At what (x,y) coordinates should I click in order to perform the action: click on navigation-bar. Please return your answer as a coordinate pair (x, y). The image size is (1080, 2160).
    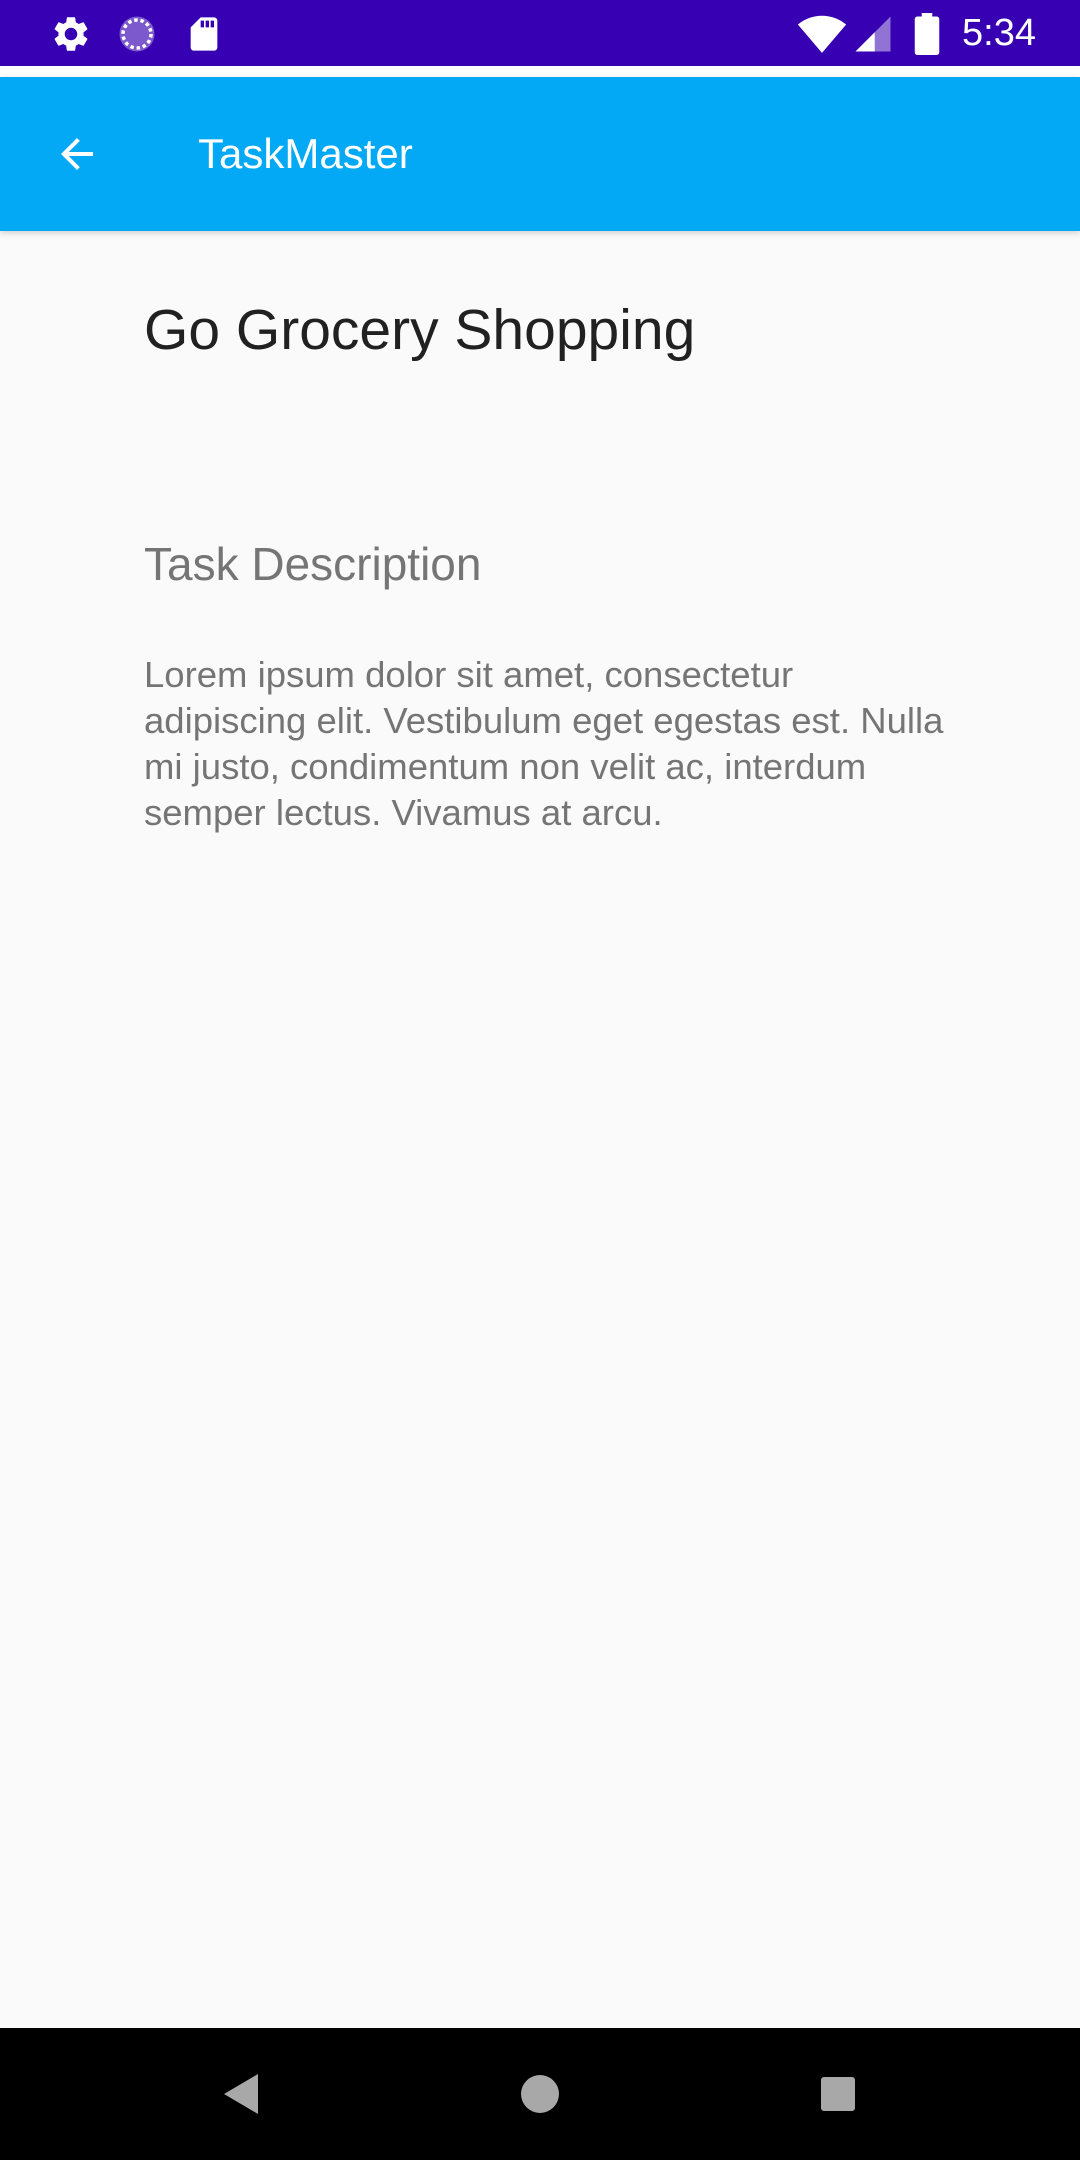
    Looking at the image, I should click on (540, 2094).